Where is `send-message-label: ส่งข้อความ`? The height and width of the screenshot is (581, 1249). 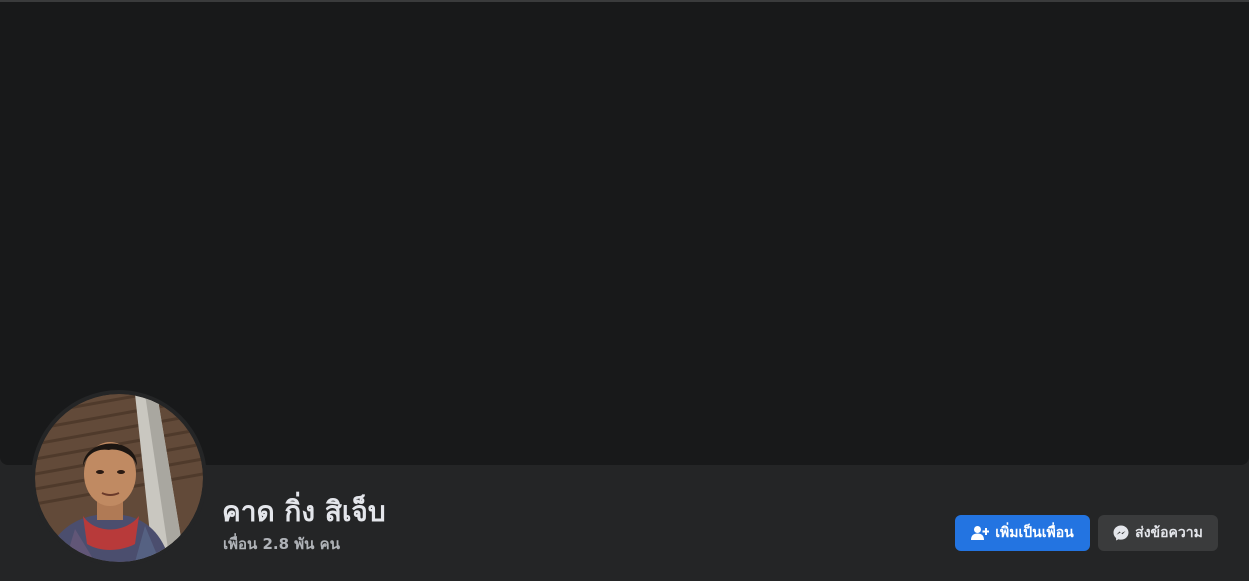 send-message-label: ส่งข้อความ is located at coordinates (1169, 533).